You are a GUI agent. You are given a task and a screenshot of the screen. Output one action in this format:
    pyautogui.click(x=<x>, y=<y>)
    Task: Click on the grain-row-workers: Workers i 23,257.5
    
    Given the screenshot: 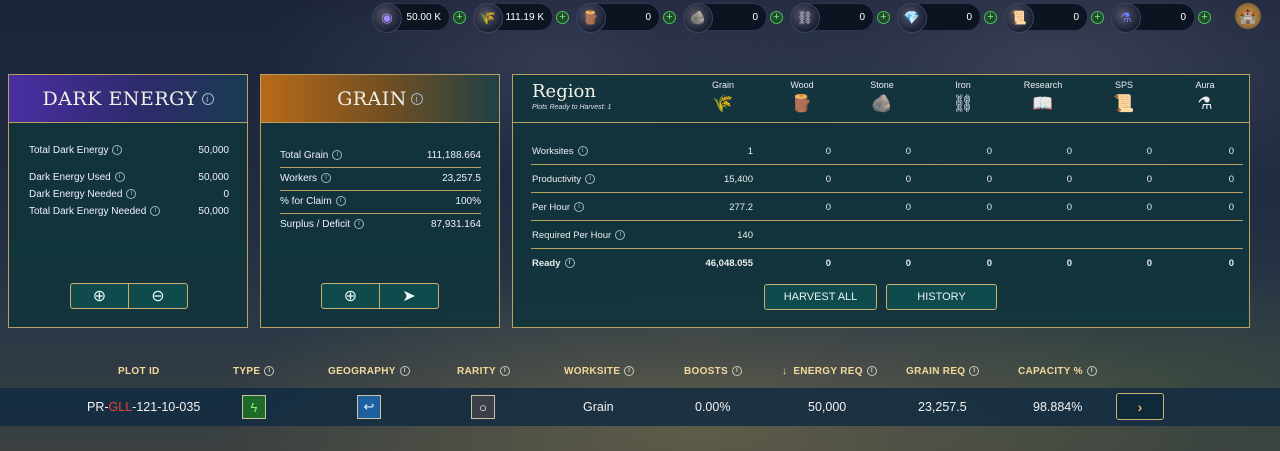 What is the action you would take?
    pyautogui.click(x=380, y=179)
    